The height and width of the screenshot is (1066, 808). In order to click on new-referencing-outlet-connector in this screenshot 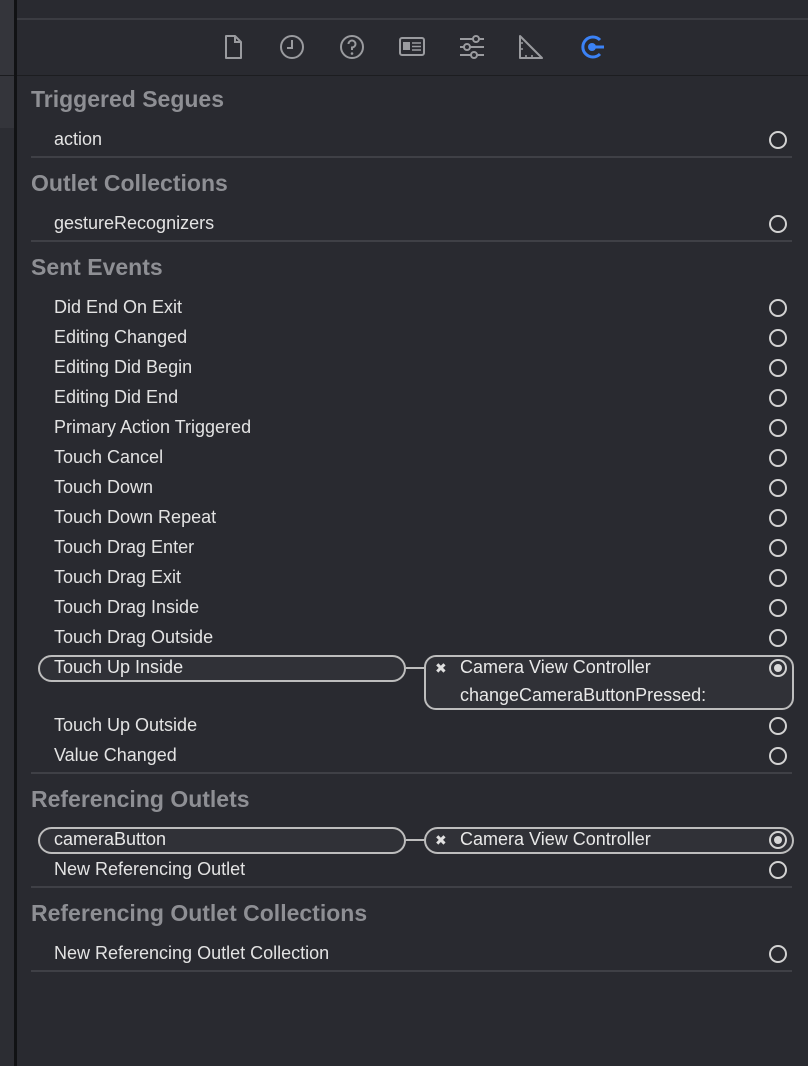, I will do `click(778, 870)`.